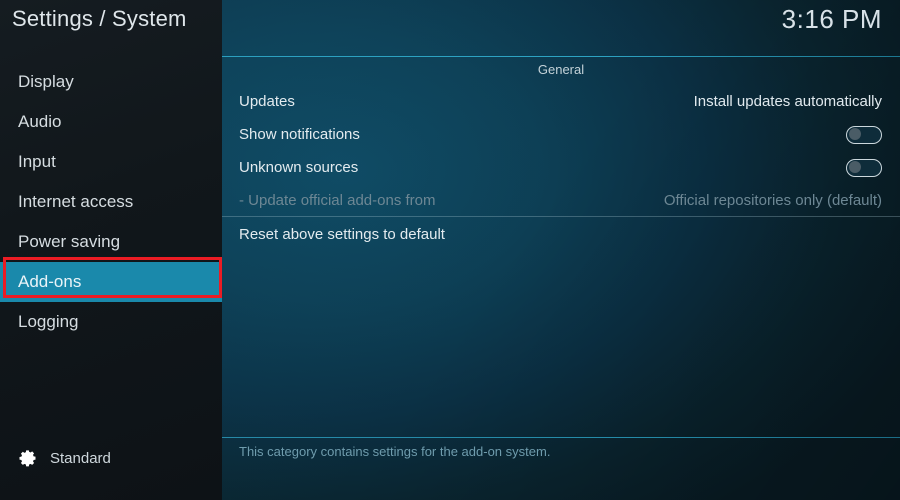 Image resolution: width=900 pixels, height=500 pixels. What do you see at coordinates (561, 69) in the screenshot?
I see `section-header-general: General` at bounding box center [561, 69].